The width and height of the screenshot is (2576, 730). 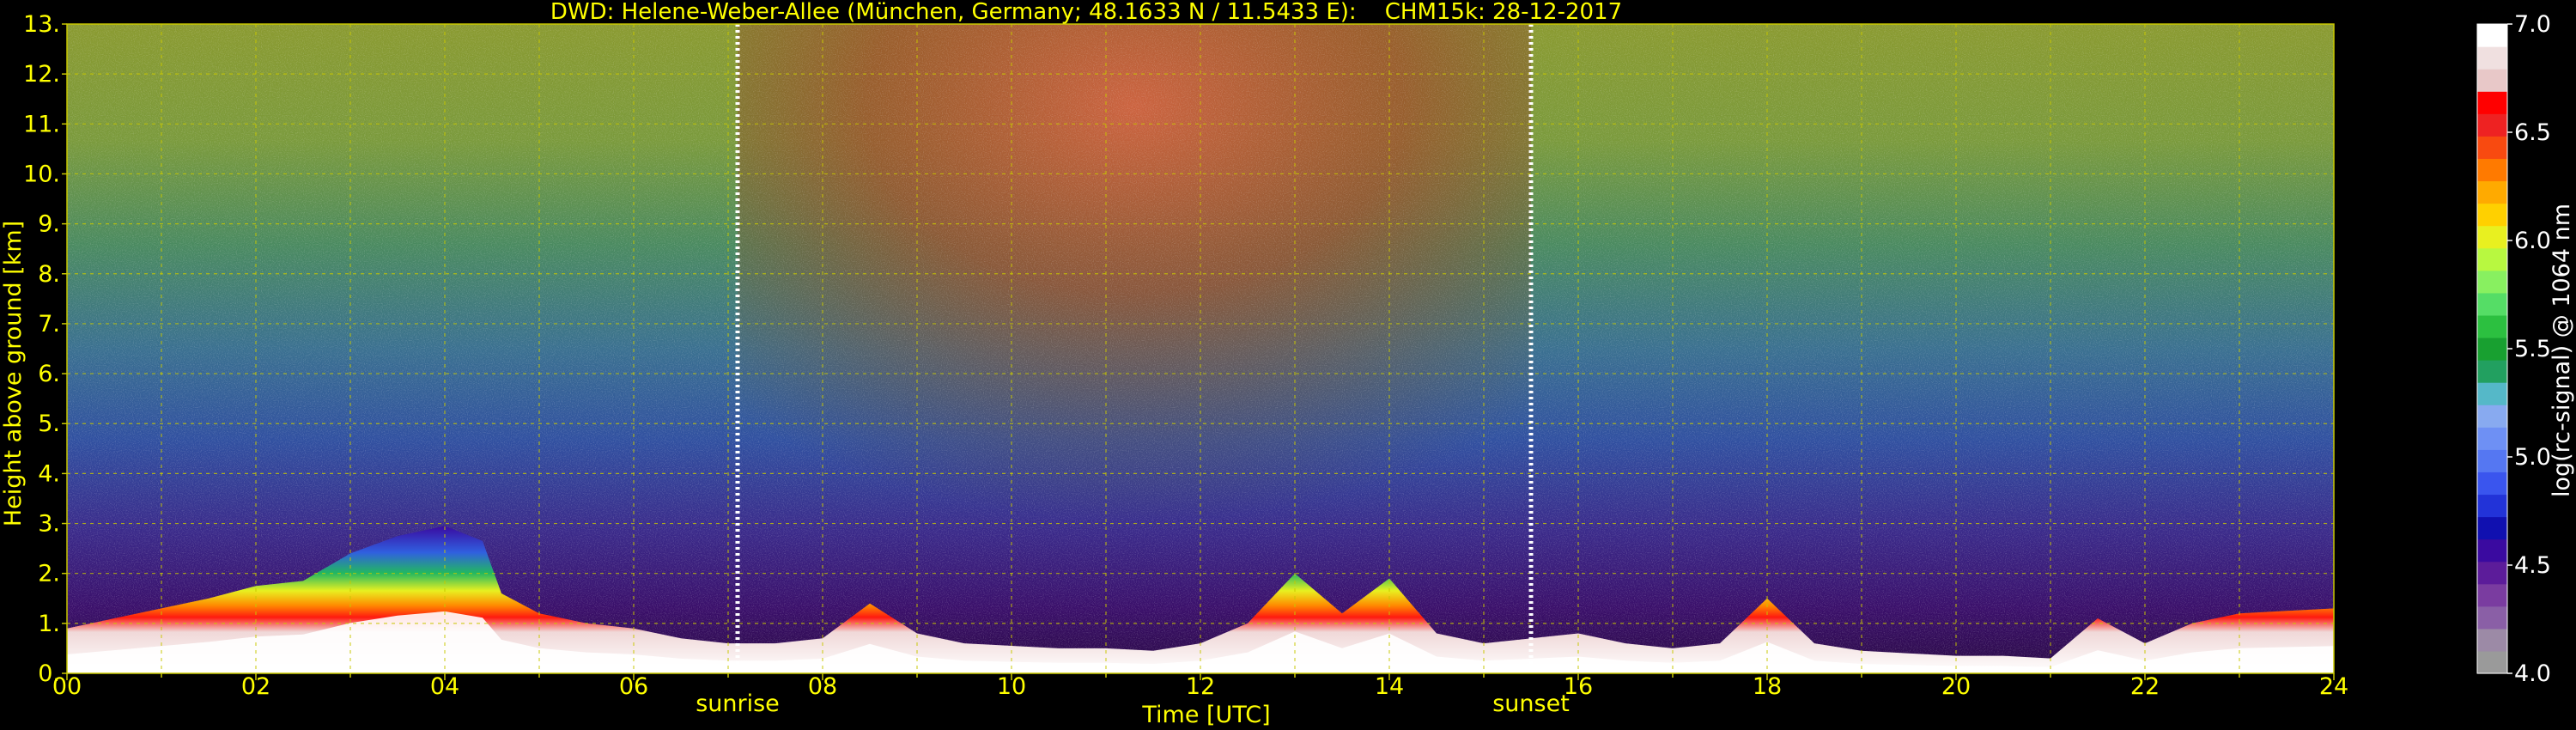 I want to click on y-tick-label: 10., so click(x=41, y=174).